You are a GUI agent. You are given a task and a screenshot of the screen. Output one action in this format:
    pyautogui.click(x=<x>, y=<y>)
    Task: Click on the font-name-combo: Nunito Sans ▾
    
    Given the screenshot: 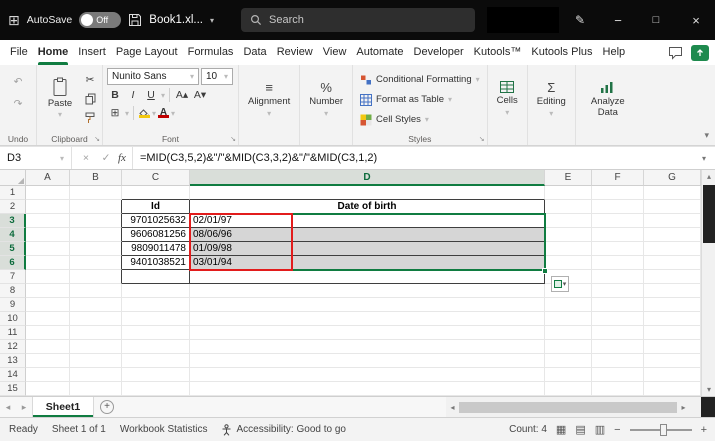 What is the action you would take?
    pyautogui.click(x=153, y=76)
    